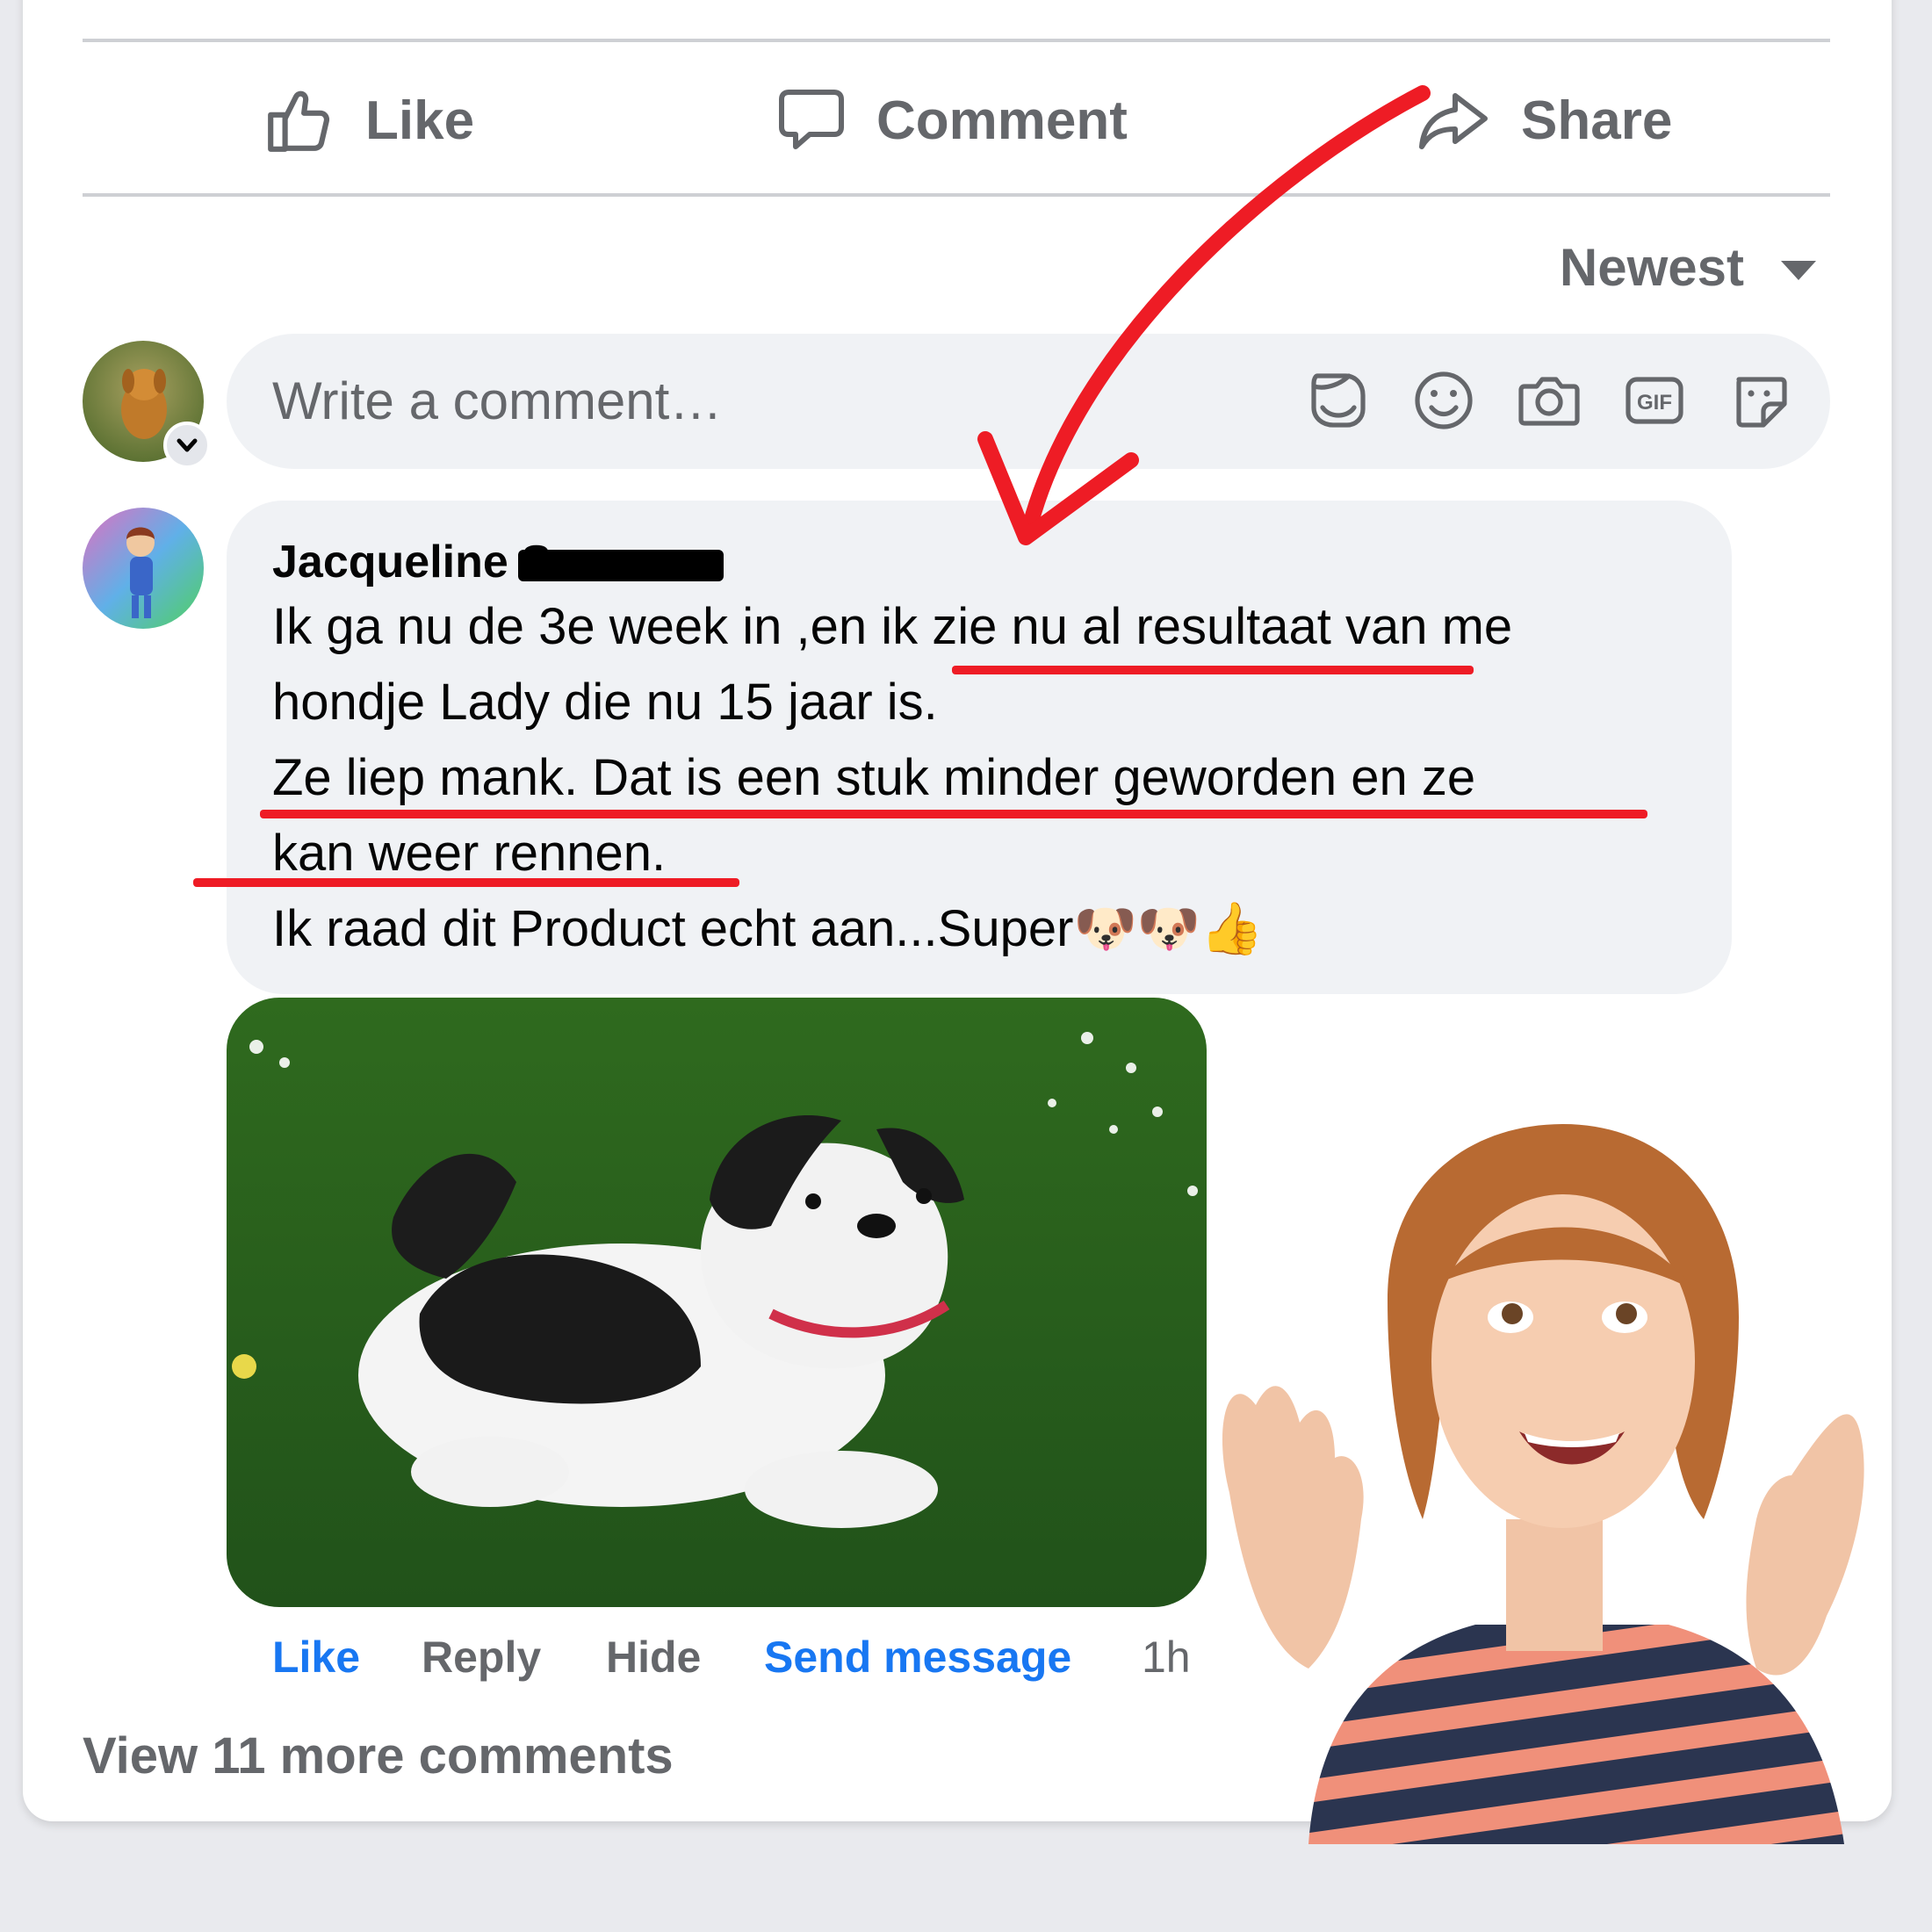 The width and height of the screenshot is (1932, 1932). What do you see at coordinates (481, 1658) in the screenshot?
I see `comment-reply-link: Reply` at bounding box center [481, 1658].